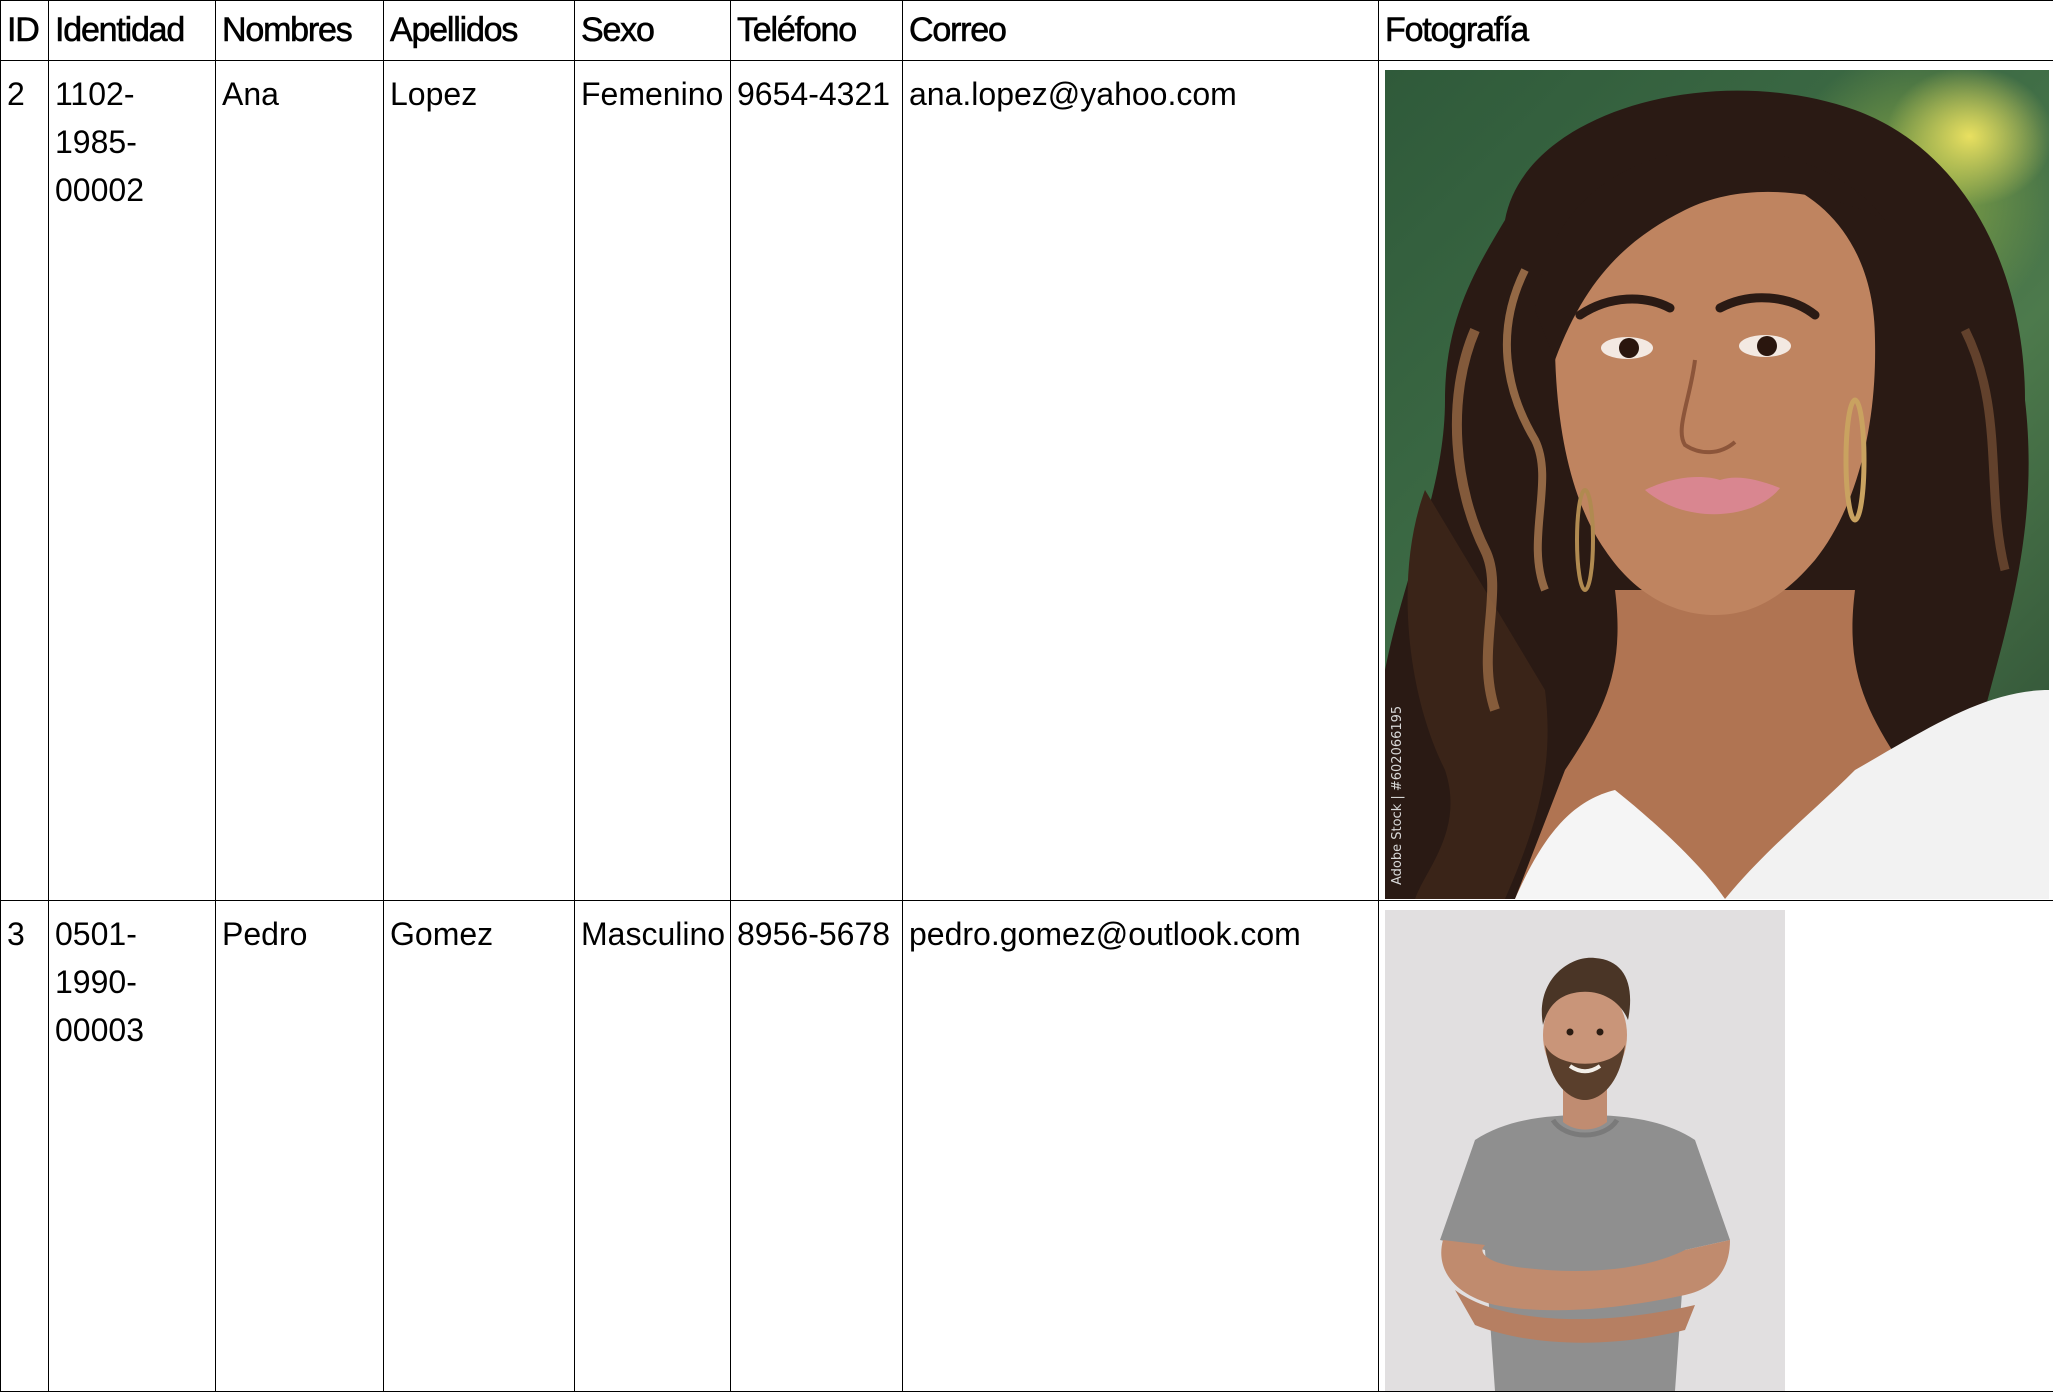 The width and height of the screenshot is (2053, 1394). Describe the element at coordinates (1140, 1146) in the screenshot. I see `cell-correo: pedro.gomez@outlook.com` at that location.